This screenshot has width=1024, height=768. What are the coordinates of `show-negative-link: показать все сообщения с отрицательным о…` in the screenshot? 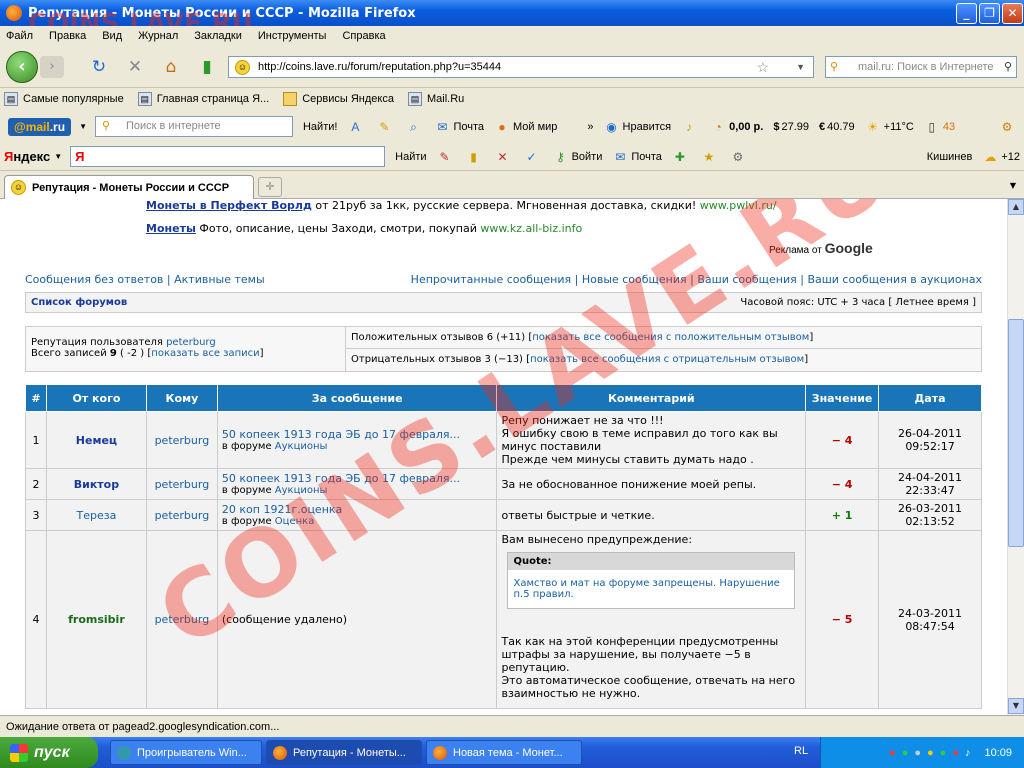 It's located at (667, 359).